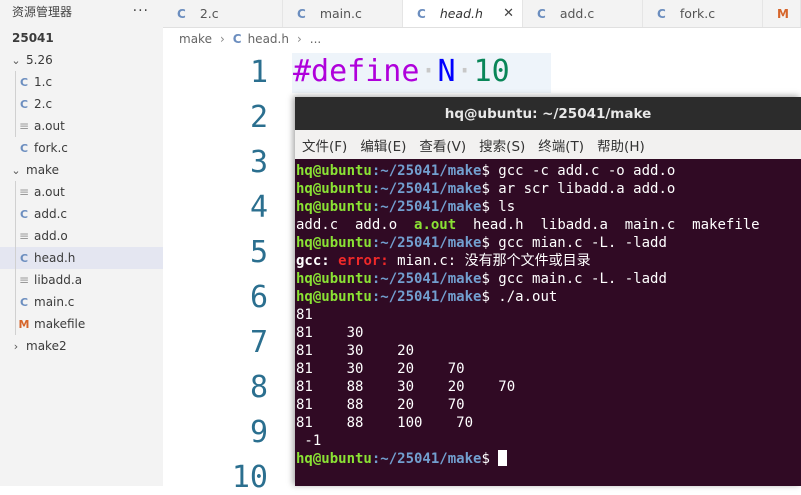 This screenshot has height=495, width=801. What do you see at coordinates (42, 170) in the screenshot?
I see `tree-item-label: make` at bounding box center [42, 170].